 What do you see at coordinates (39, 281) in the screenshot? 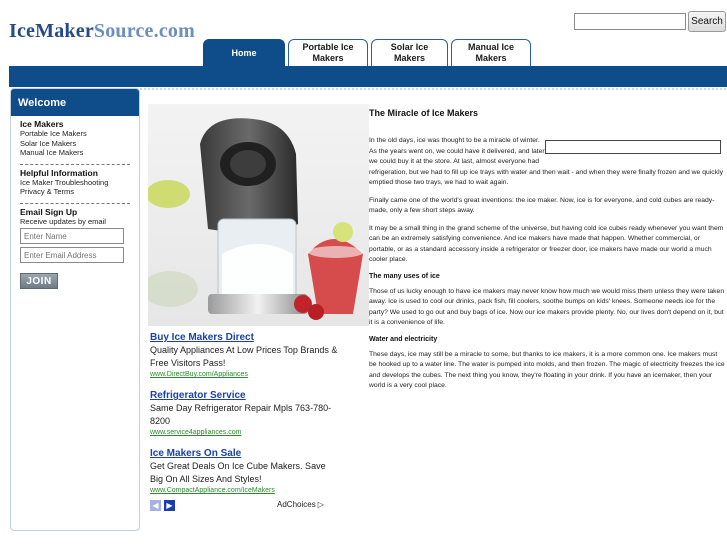
I see `join-button: JOIN` at bounding box center [39, 281].